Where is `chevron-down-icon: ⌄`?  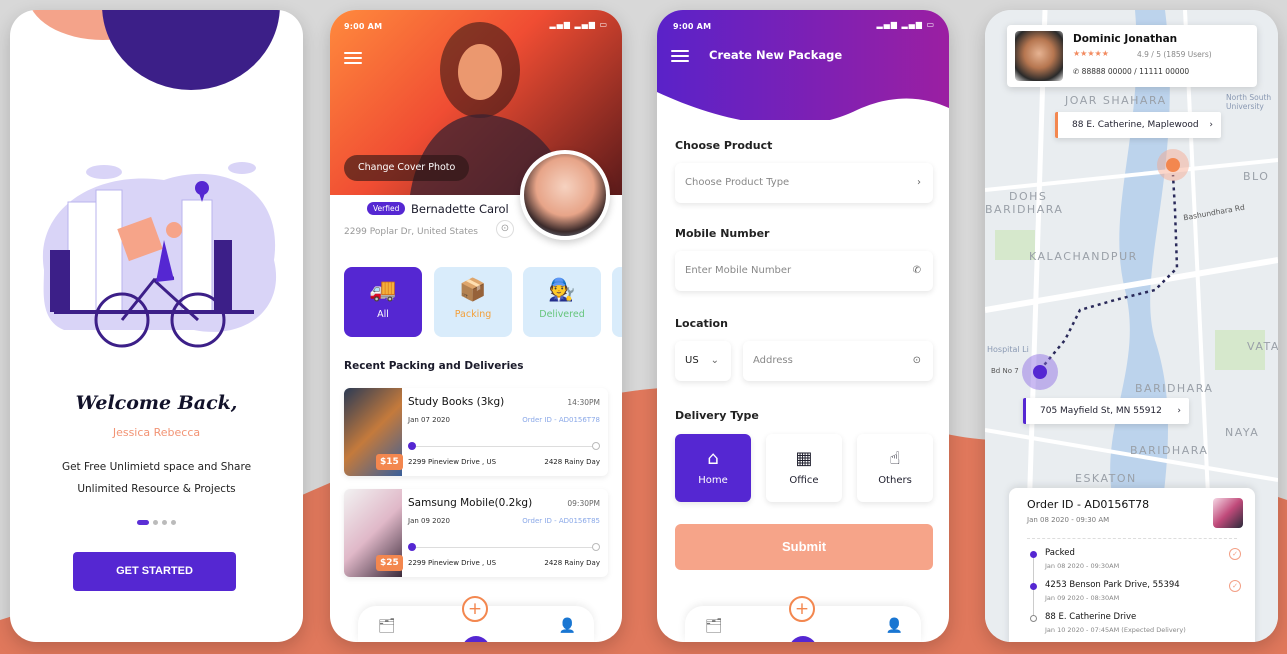 chevron-down-icon: ⌄ is located at coordinates (714, 360).